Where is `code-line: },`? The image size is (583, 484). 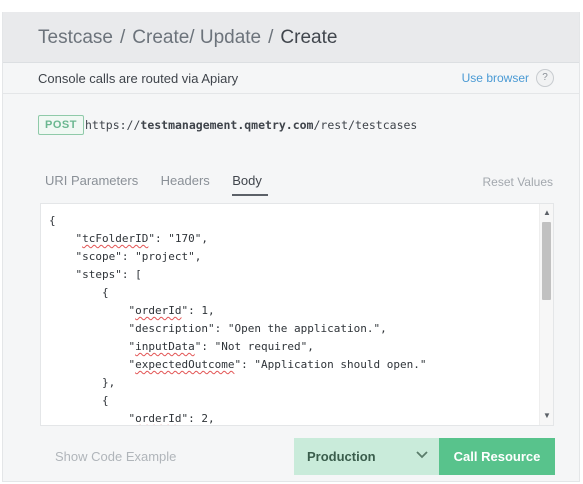
code-line: }, is located at coordinates (238, 383).